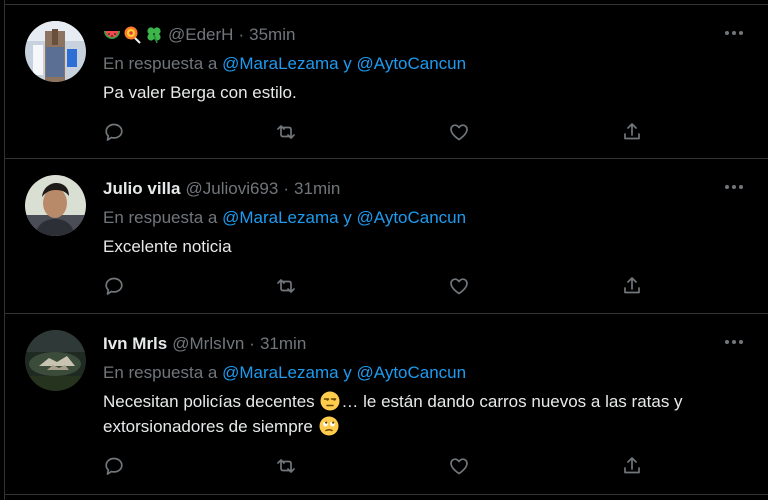 This screenshot has width=768, height=500. I want to click on four-leaf-clover-emoji, so click(154, 35).